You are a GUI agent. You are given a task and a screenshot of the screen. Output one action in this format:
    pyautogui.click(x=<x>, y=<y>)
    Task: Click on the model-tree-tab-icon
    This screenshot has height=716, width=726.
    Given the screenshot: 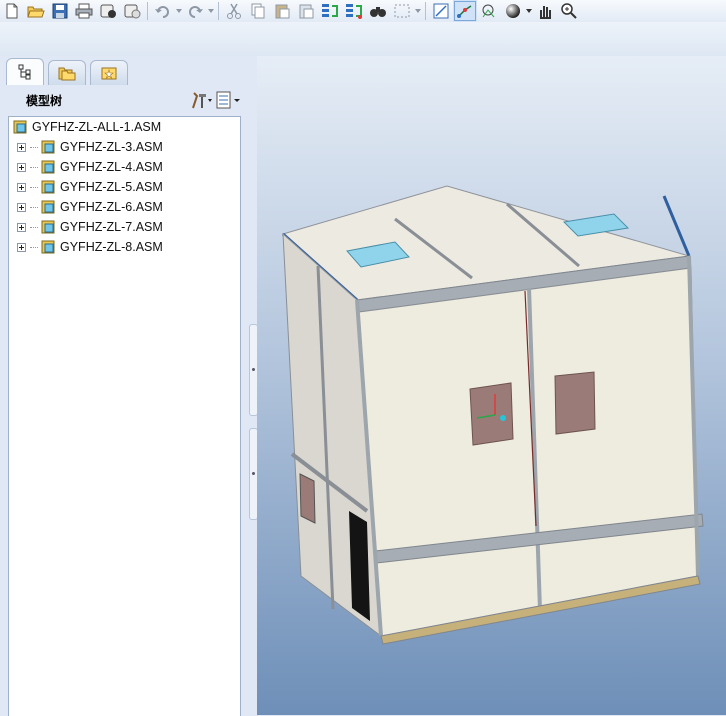 What is the action you would take?
    pyautogui.click(x=25, y=71)
    